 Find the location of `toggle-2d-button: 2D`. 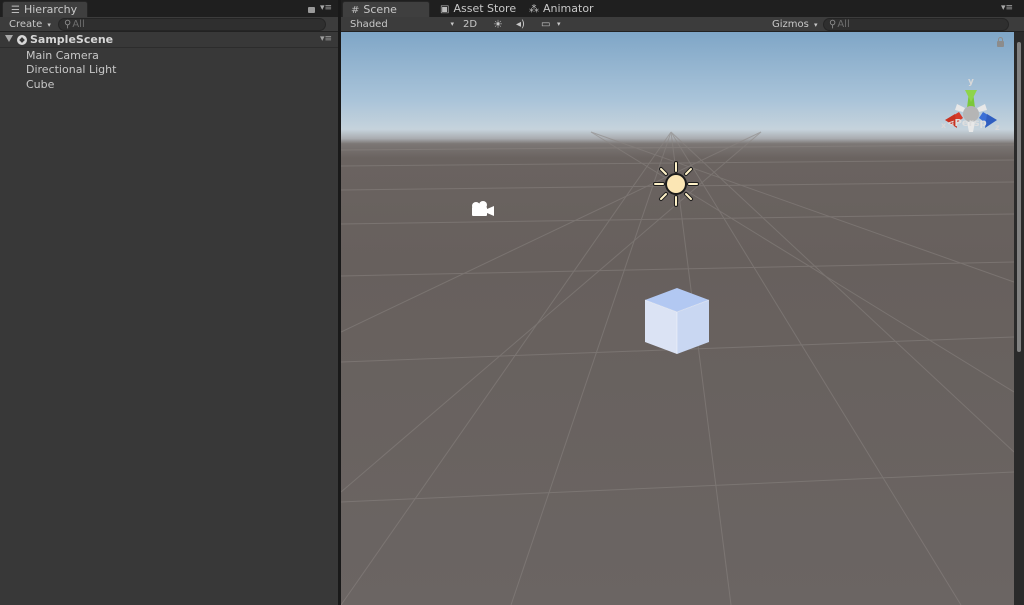

toggle-2d-button: 2D is located at coordinates (470, 24).